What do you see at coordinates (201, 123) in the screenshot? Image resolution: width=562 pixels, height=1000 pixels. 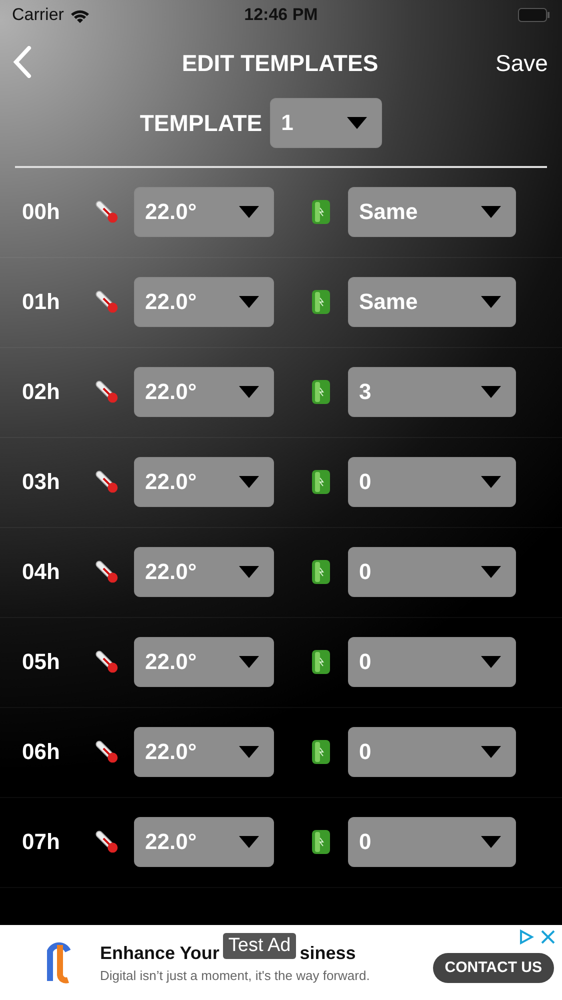 I see `template-label: TEMPLATE` at bounding box center [201, 123].